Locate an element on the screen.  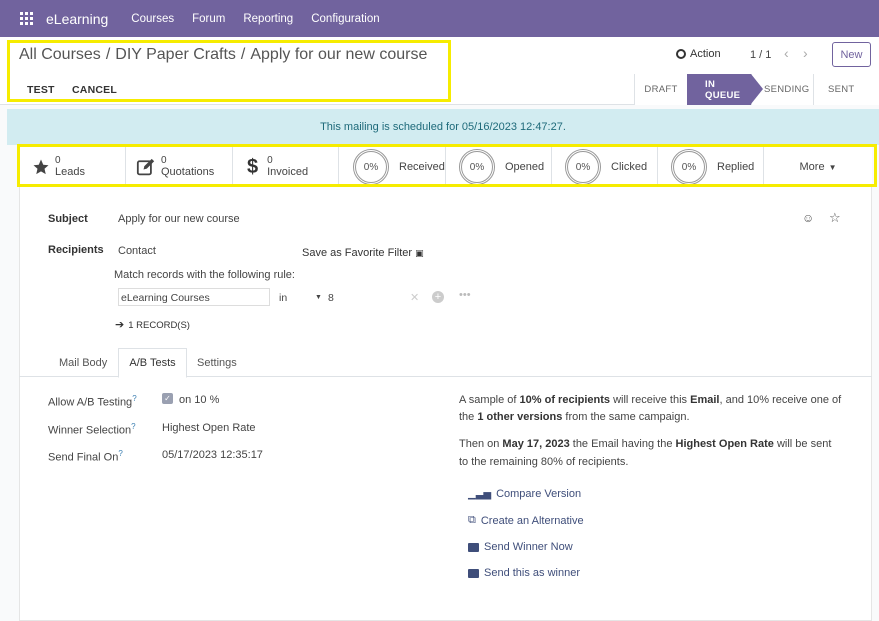
stat-leads: 0 Leads is located at coordinates (72, 167).